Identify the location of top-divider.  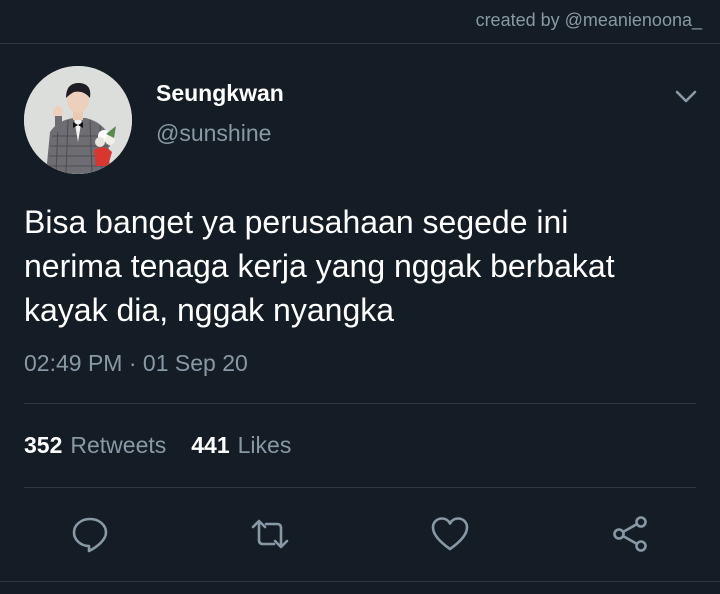
(360, 43).